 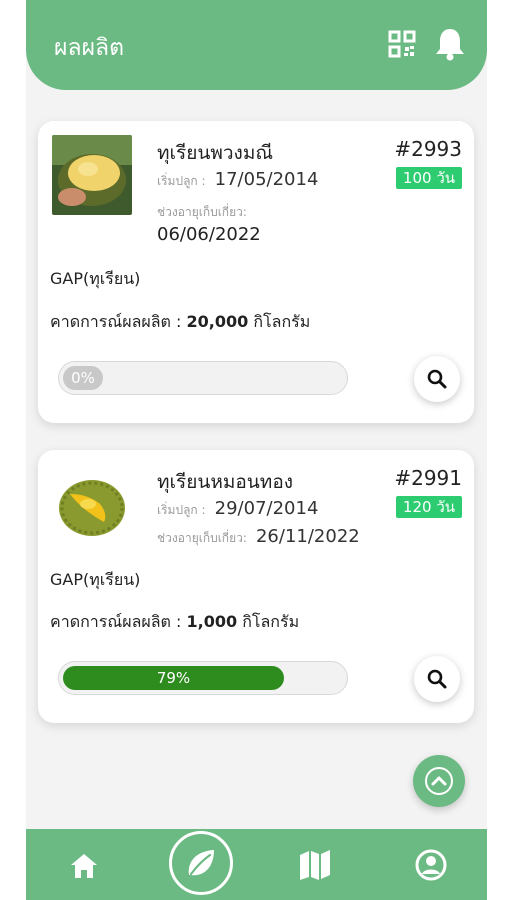 I want to click on nav-products, so click(x=201, y=863).